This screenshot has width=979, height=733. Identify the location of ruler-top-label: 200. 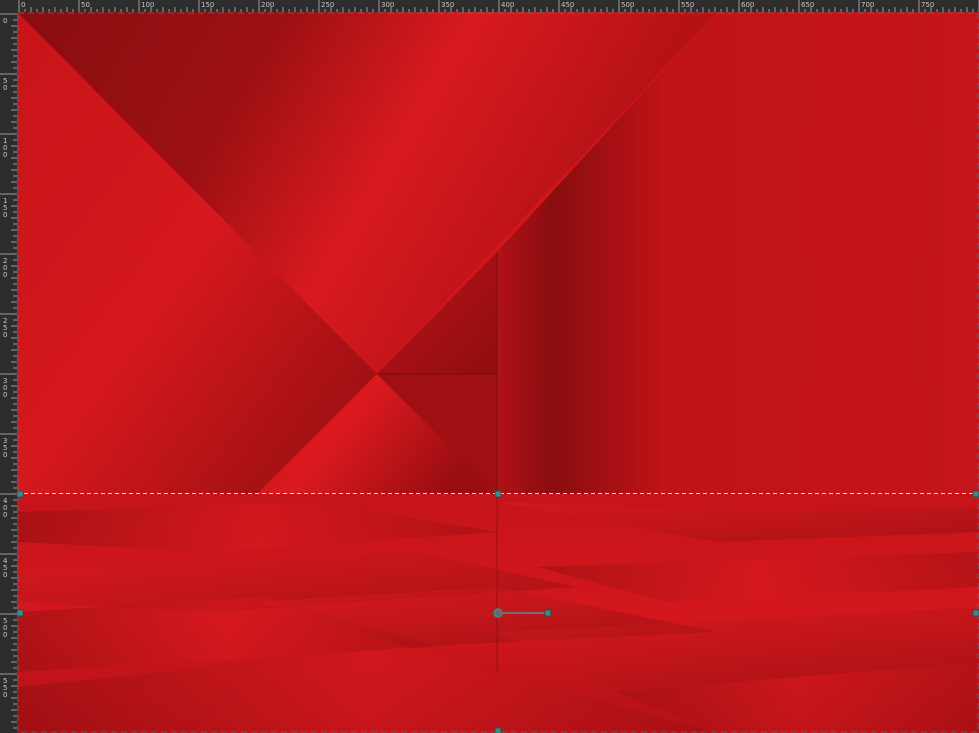
(267, 5).